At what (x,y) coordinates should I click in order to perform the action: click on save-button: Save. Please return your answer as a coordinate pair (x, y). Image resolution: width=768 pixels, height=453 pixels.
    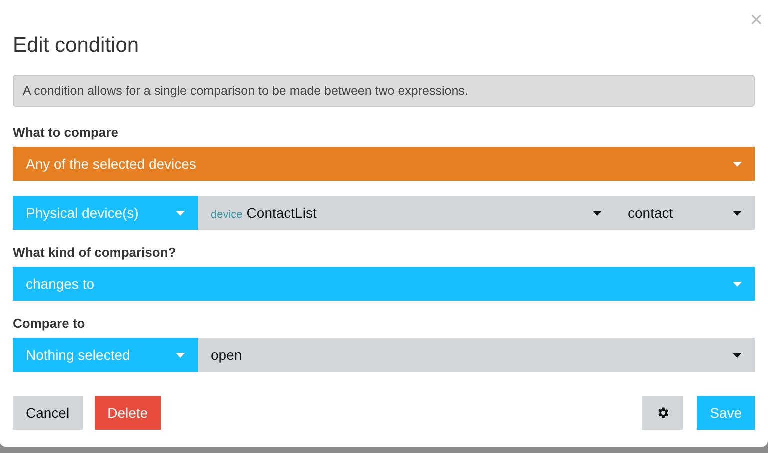
    Looking at the image, I should click on (726, 413).